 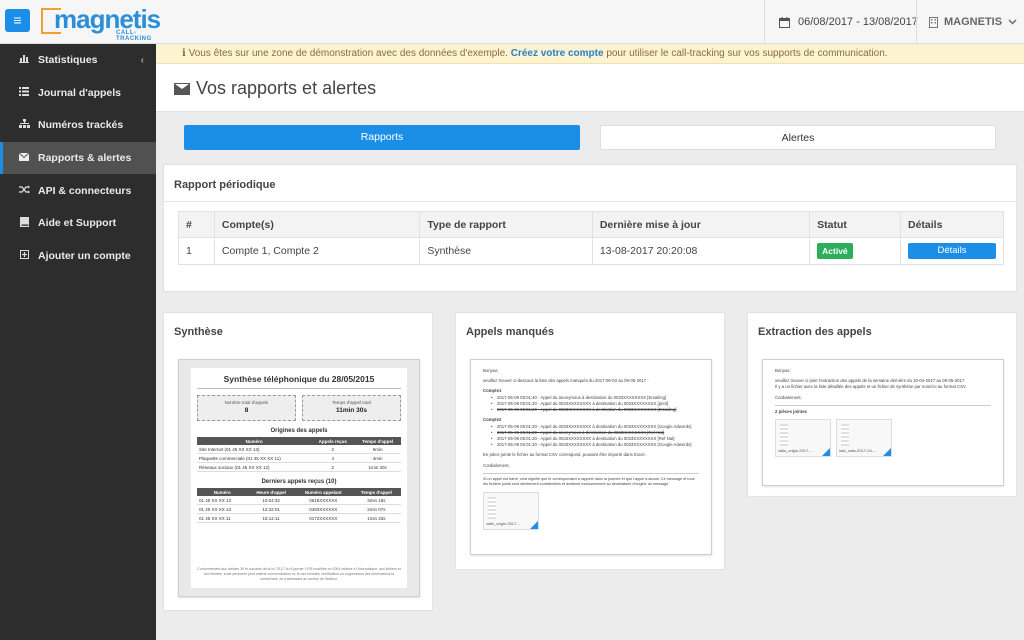 I want to click on column-header: Type de rapport, so click(x=506, y=224).